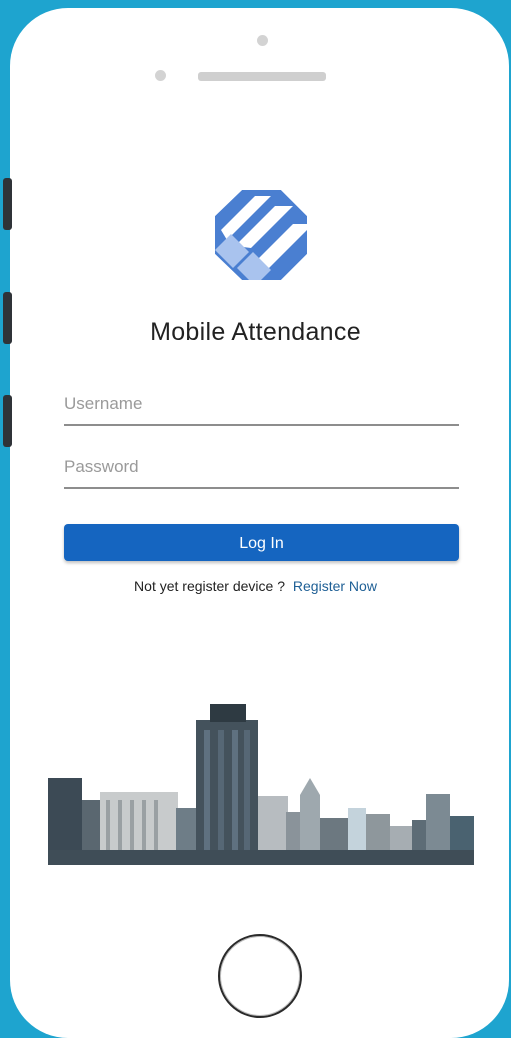 The height and width of the screenshot is (1038, 511). What do you see at coordinates (262, 76) in the screenshot?
I see `earpiece-speaker` at bounding box center [262, 76].